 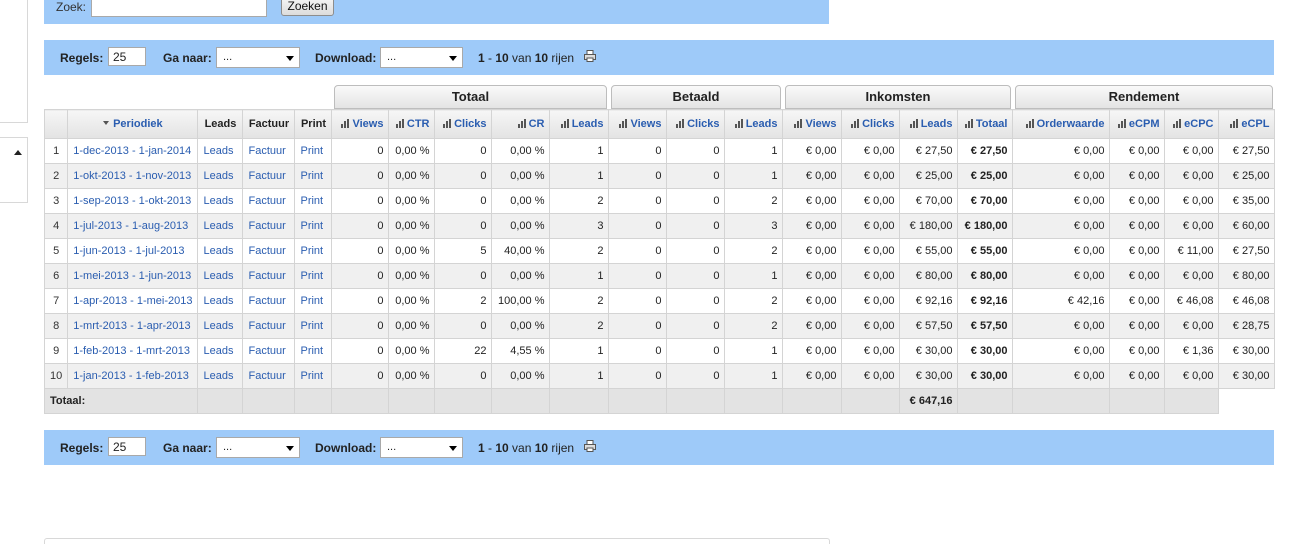 I want to click on download-label: Download:, so click(x=346, y=448).